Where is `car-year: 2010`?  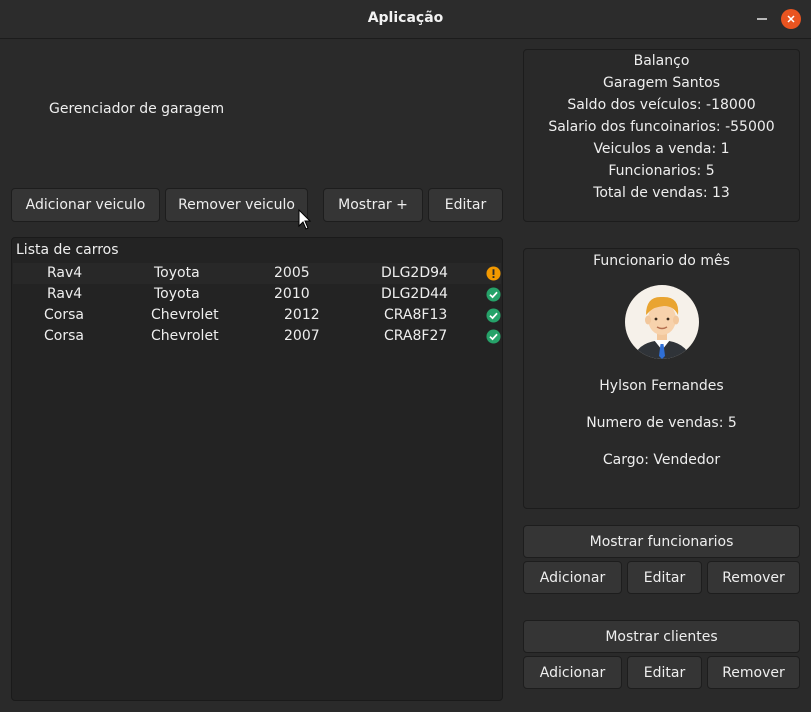 car-year: 2010 is located at coordinates (292, 294).